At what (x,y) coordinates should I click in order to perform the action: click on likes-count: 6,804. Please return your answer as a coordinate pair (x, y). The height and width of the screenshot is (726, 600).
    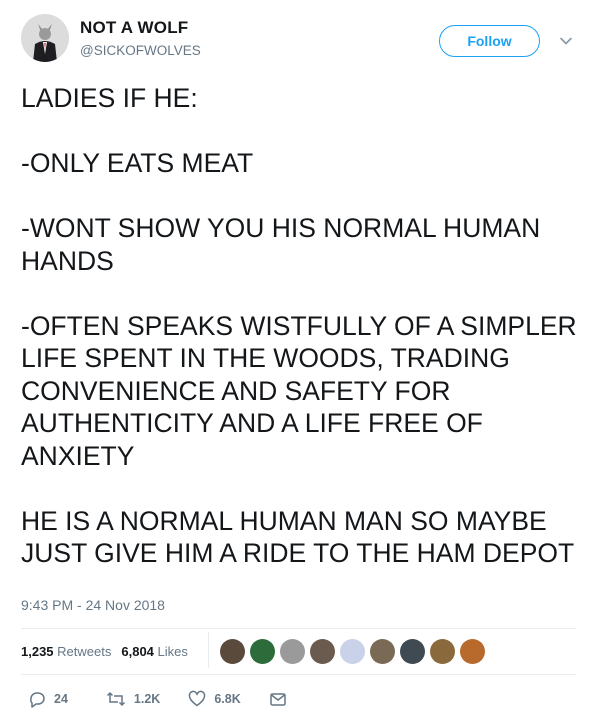
    Looking at the image, I should click on (137, 651).